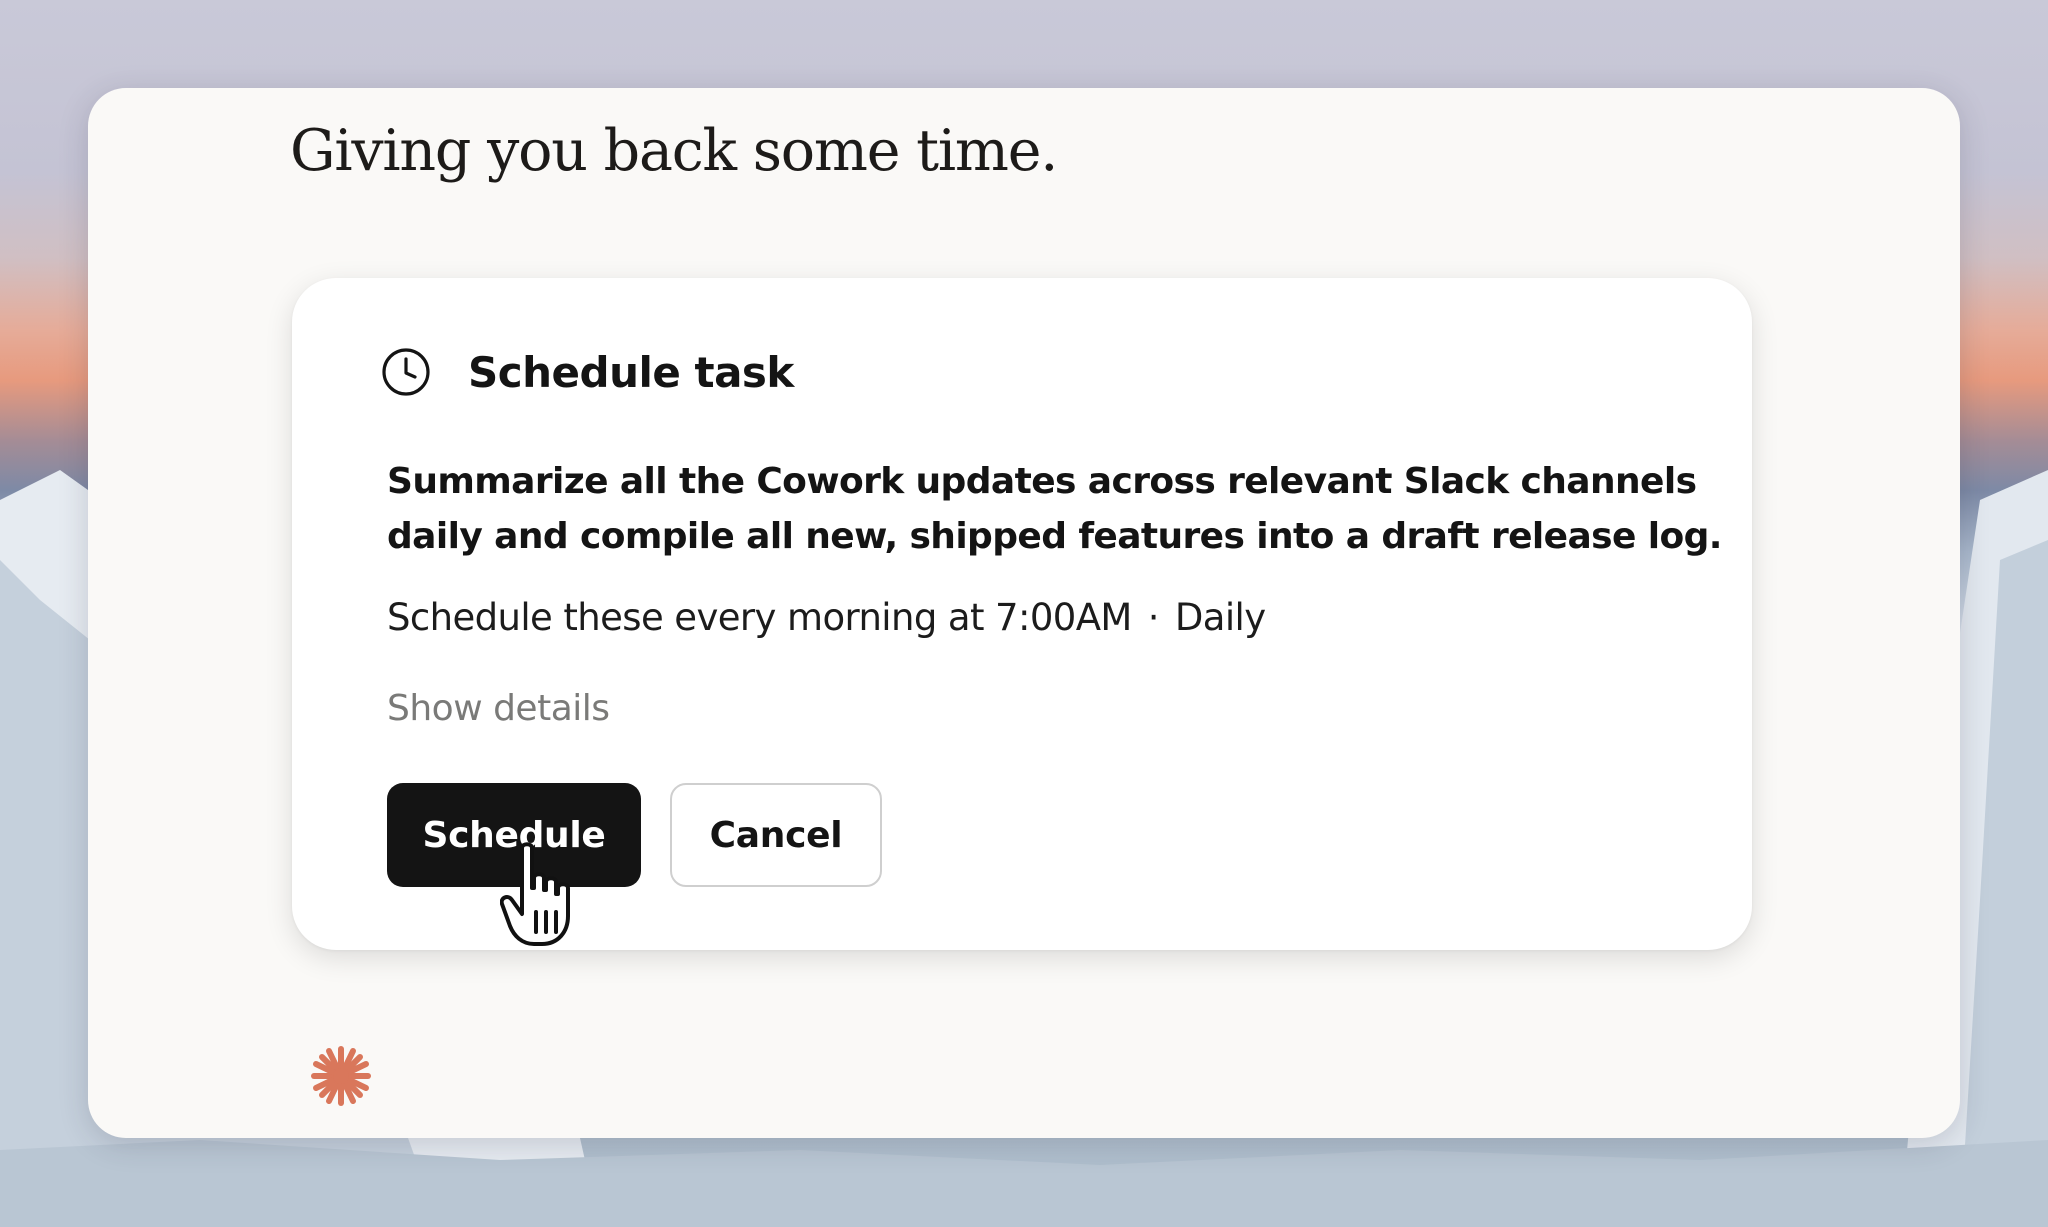  I want to click on schedule-frequency: Daily, so click(1220, 617).